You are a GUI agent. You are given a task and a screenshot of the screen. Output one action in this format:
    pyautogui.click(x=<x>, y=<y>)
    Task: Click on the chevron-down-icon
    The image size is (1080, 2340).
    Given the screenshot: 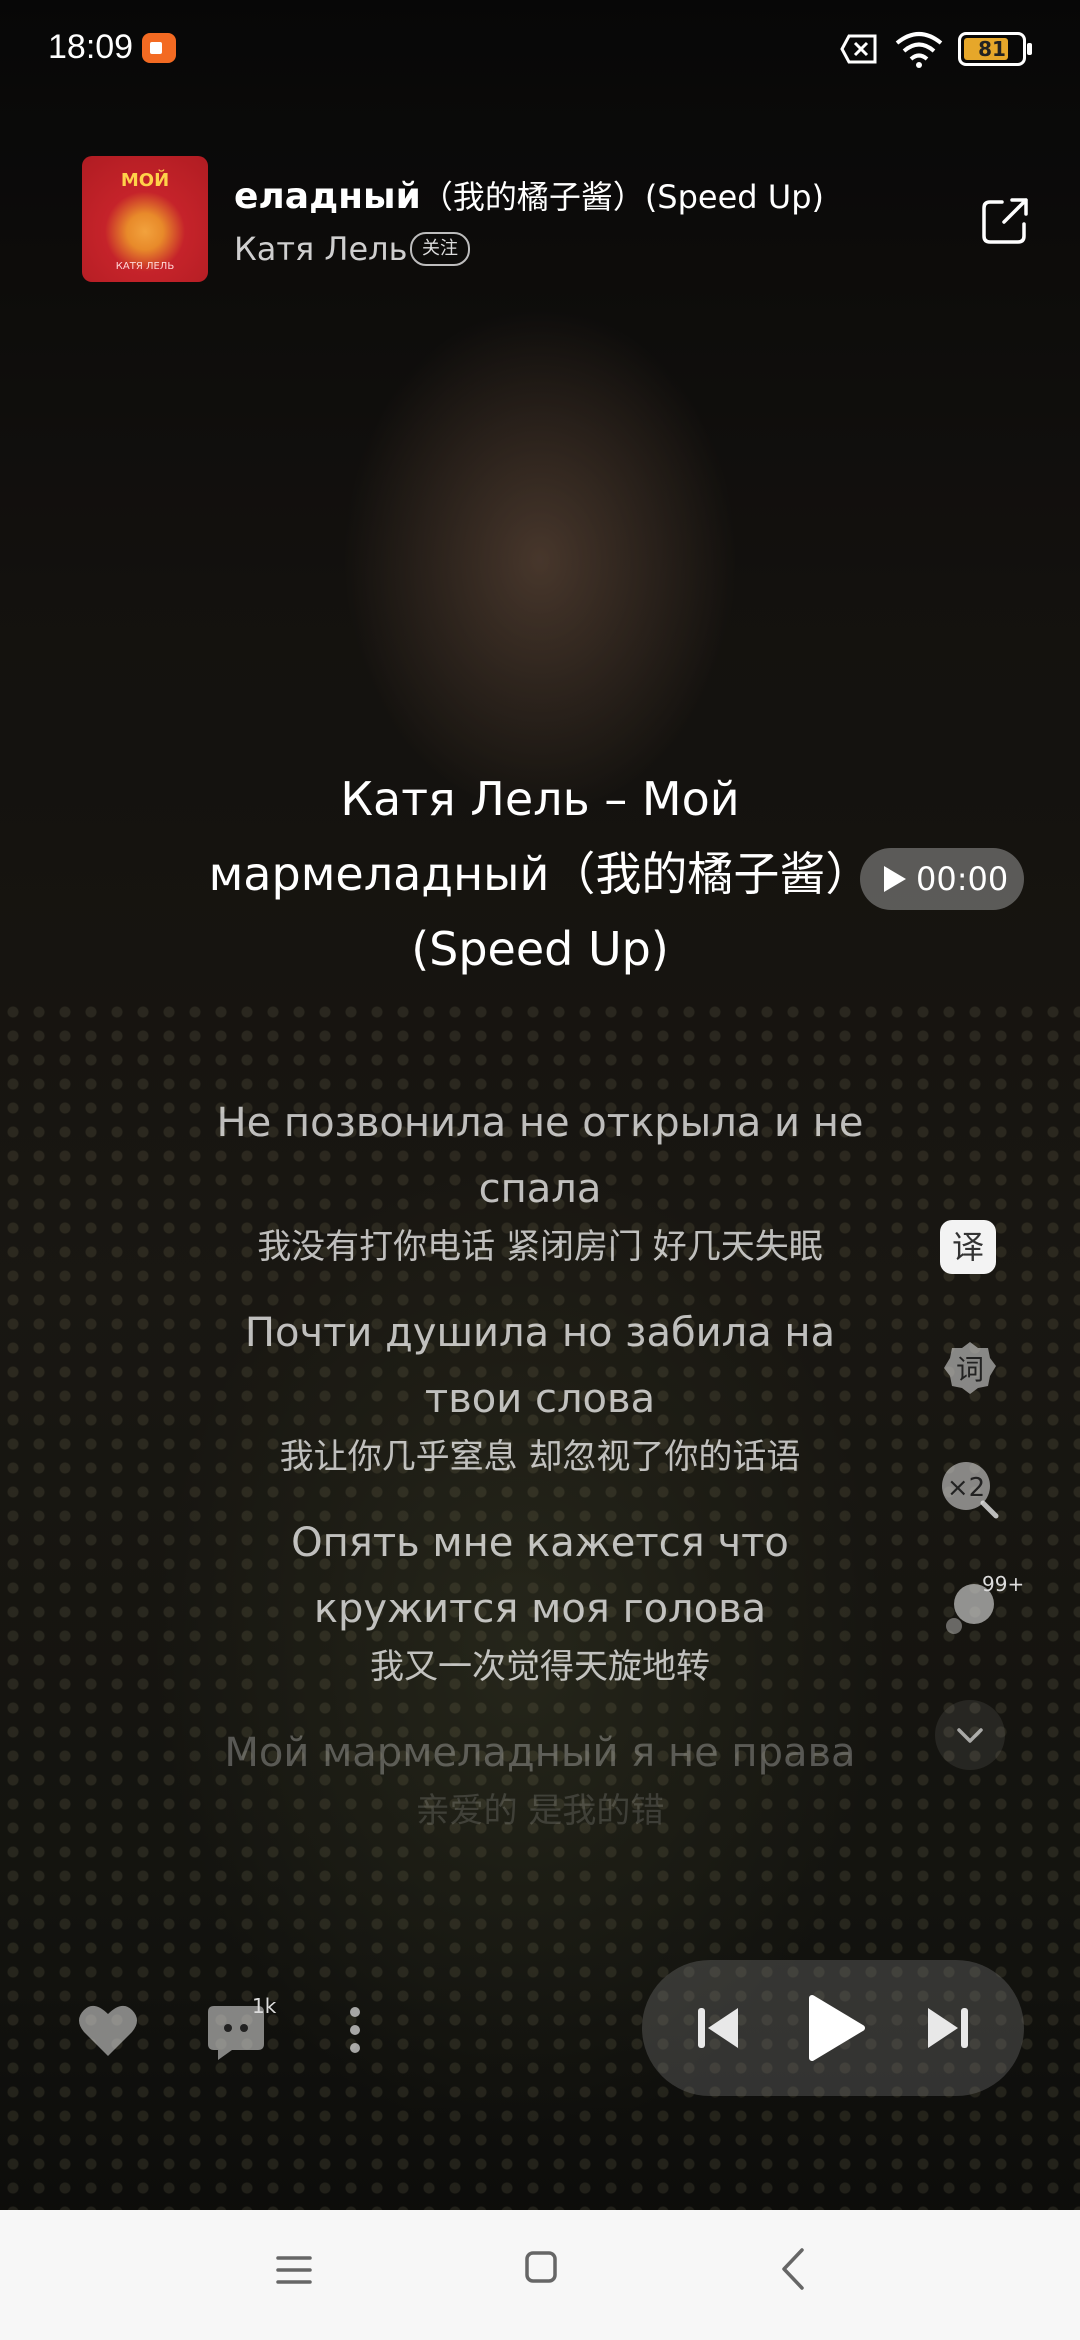 What is the action you would take?
    pyautogui.click(x=970, y=1735)
    